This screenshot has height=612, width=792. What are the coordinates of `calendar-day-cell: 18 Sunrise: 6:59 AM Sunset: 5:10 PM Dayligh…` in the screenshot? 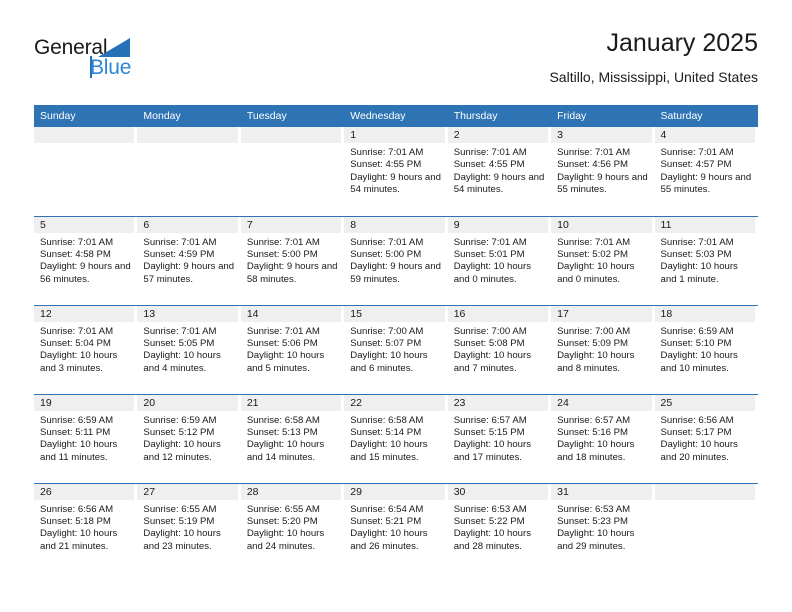 It's located at (706, 349).